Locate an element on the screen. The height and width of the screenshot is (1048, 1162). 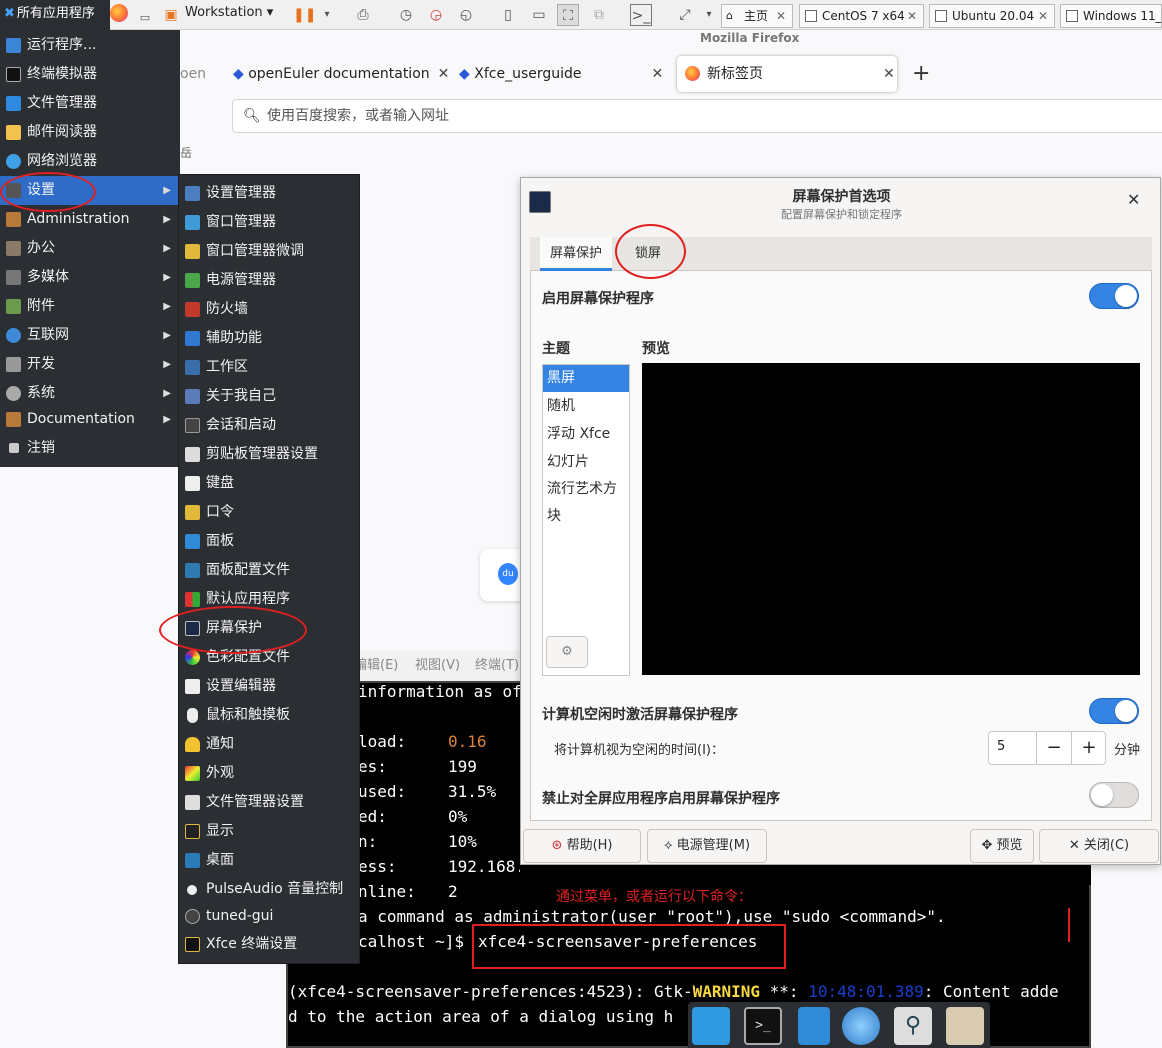
chevron-right-icon: ▶ is located at coordinates (167, 219).